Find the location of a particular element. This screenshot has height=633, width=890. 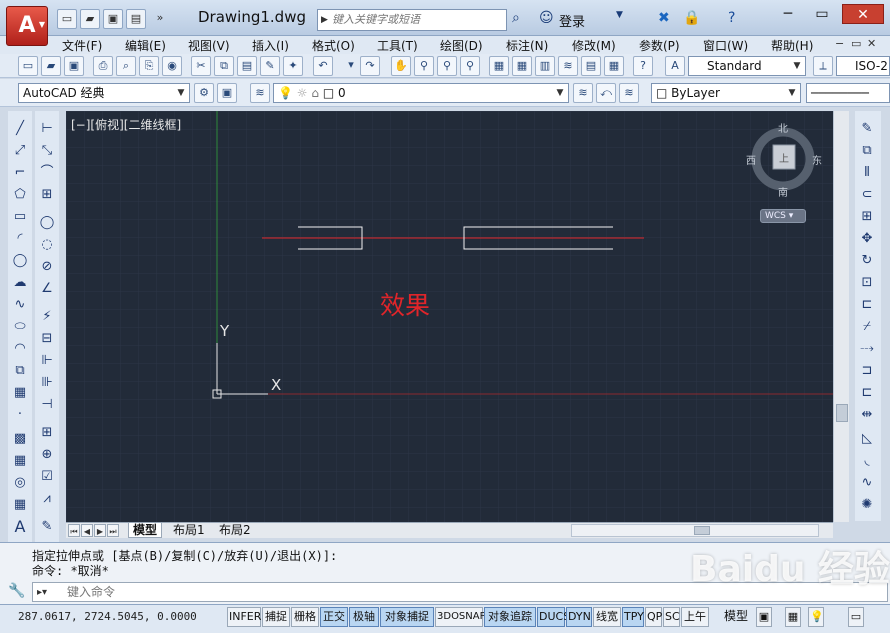

table-icon: ▦ is located at coordinates (20, 505).